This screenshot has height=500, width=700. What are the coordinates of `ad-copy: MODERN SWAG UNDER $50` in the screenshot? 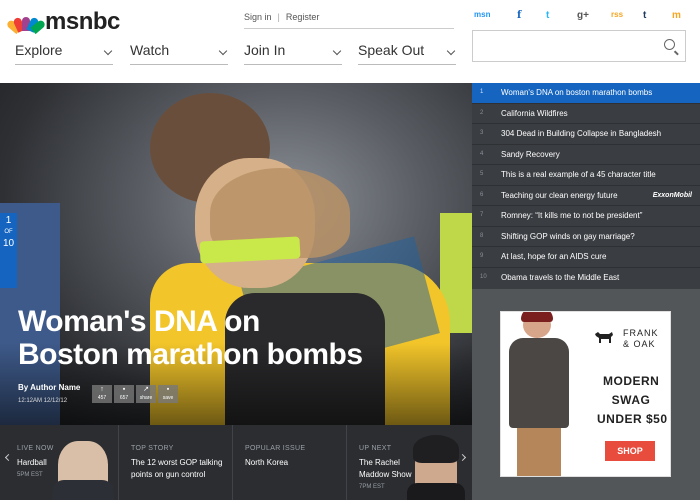 It's located at (632, 400).